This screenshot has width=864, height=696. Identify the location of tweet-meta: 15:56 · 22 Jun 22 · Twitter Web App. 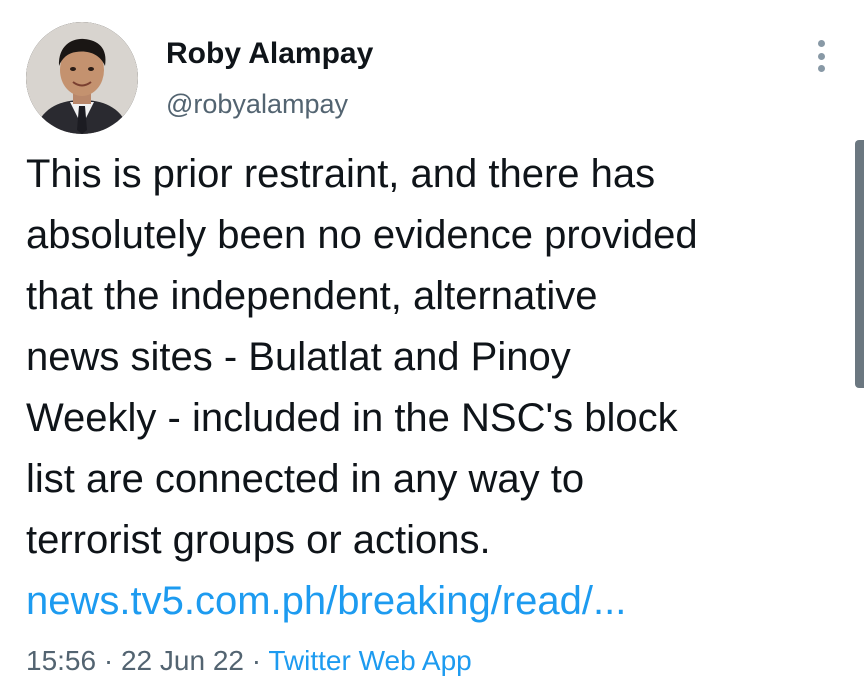
(249, 661).